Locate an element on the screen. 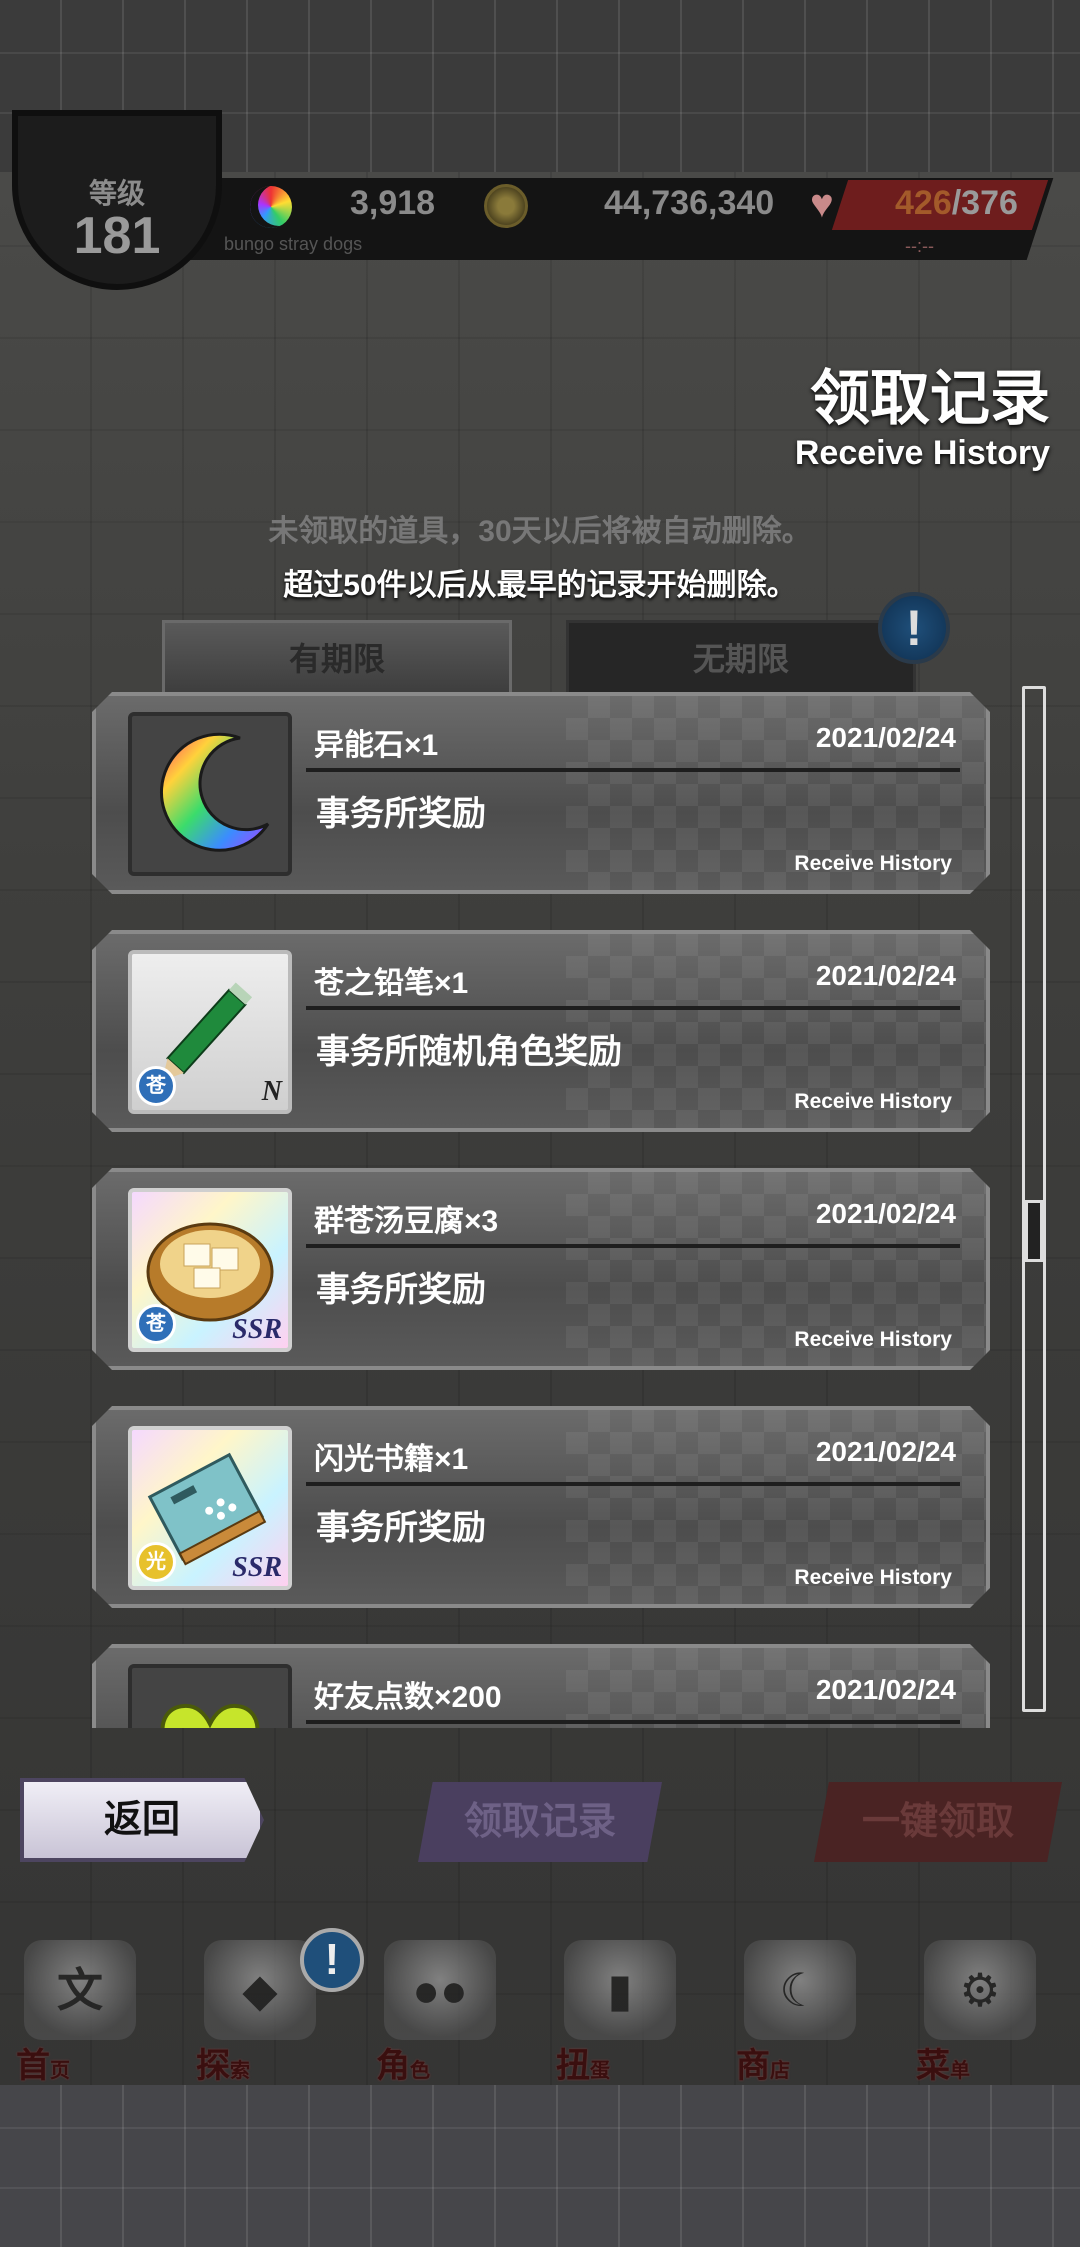 This screenshot has height=2247, width=1080. nav-label: 商店 is located at coordinates (763, 2066).